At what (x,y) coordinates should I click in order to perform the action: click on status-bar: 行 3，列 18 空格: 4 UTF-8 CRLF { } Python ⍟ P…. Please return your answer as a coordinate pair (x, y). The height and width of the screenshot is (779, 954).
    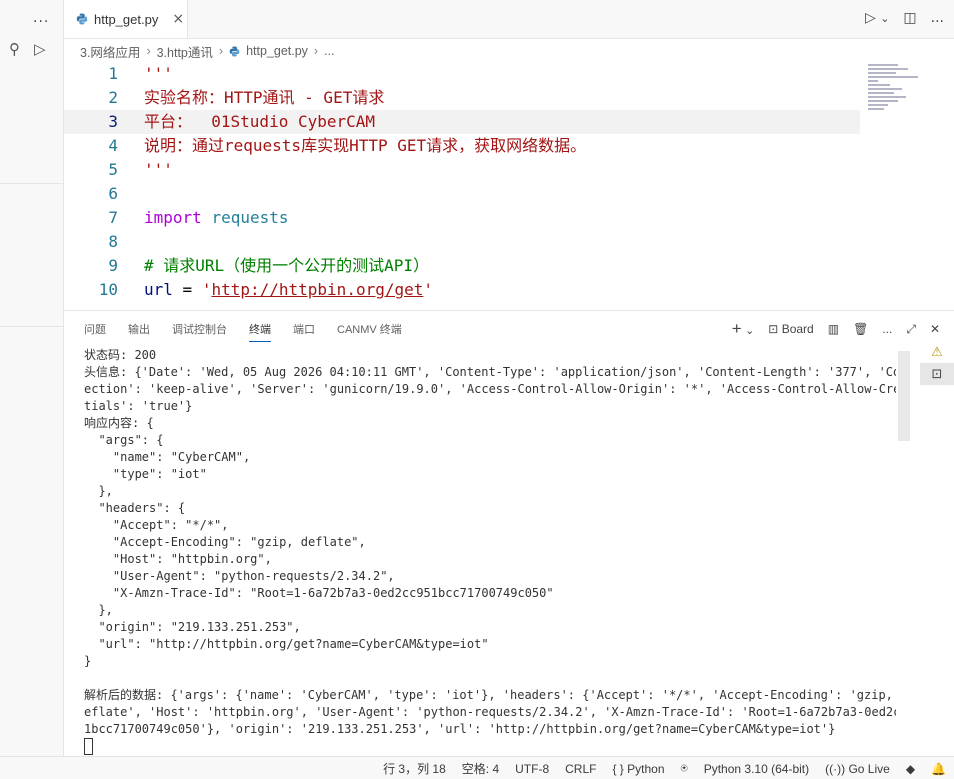
    Looking at the image, I should click on (477, 767).